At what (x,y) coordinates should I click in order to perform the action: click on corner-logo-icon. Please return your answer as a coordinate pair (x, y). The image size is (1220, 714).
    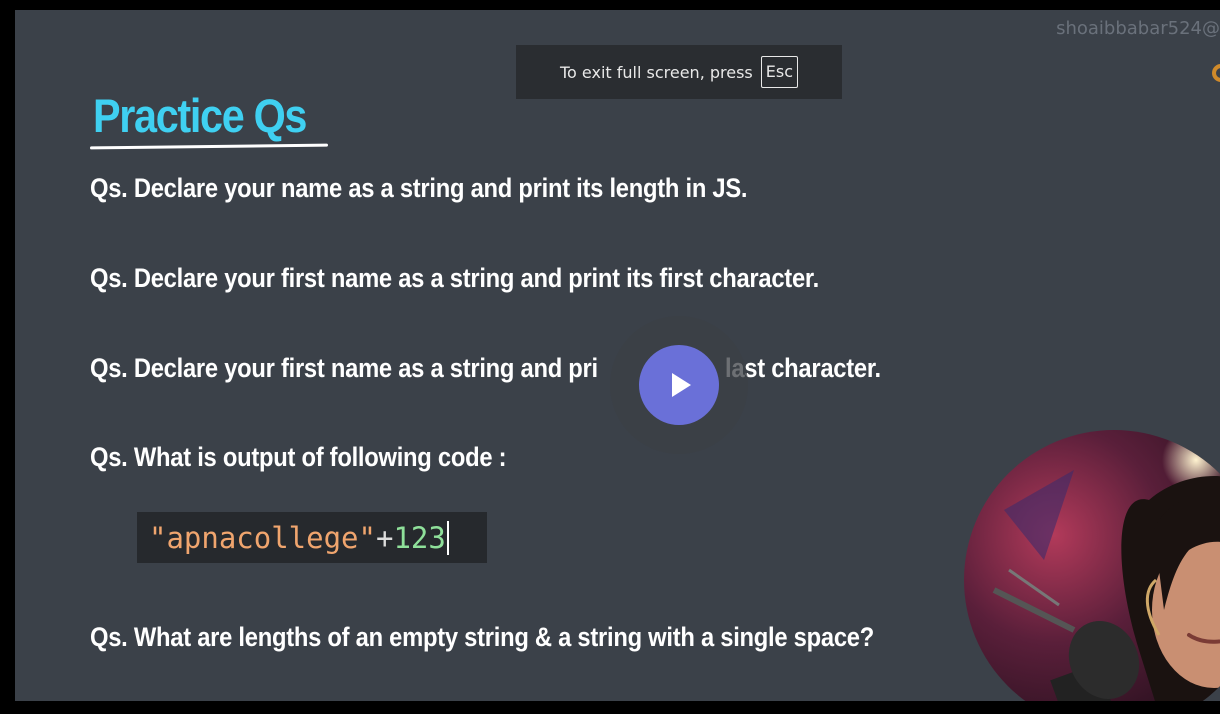
    Looking at the image, I should click on (1216, 73).